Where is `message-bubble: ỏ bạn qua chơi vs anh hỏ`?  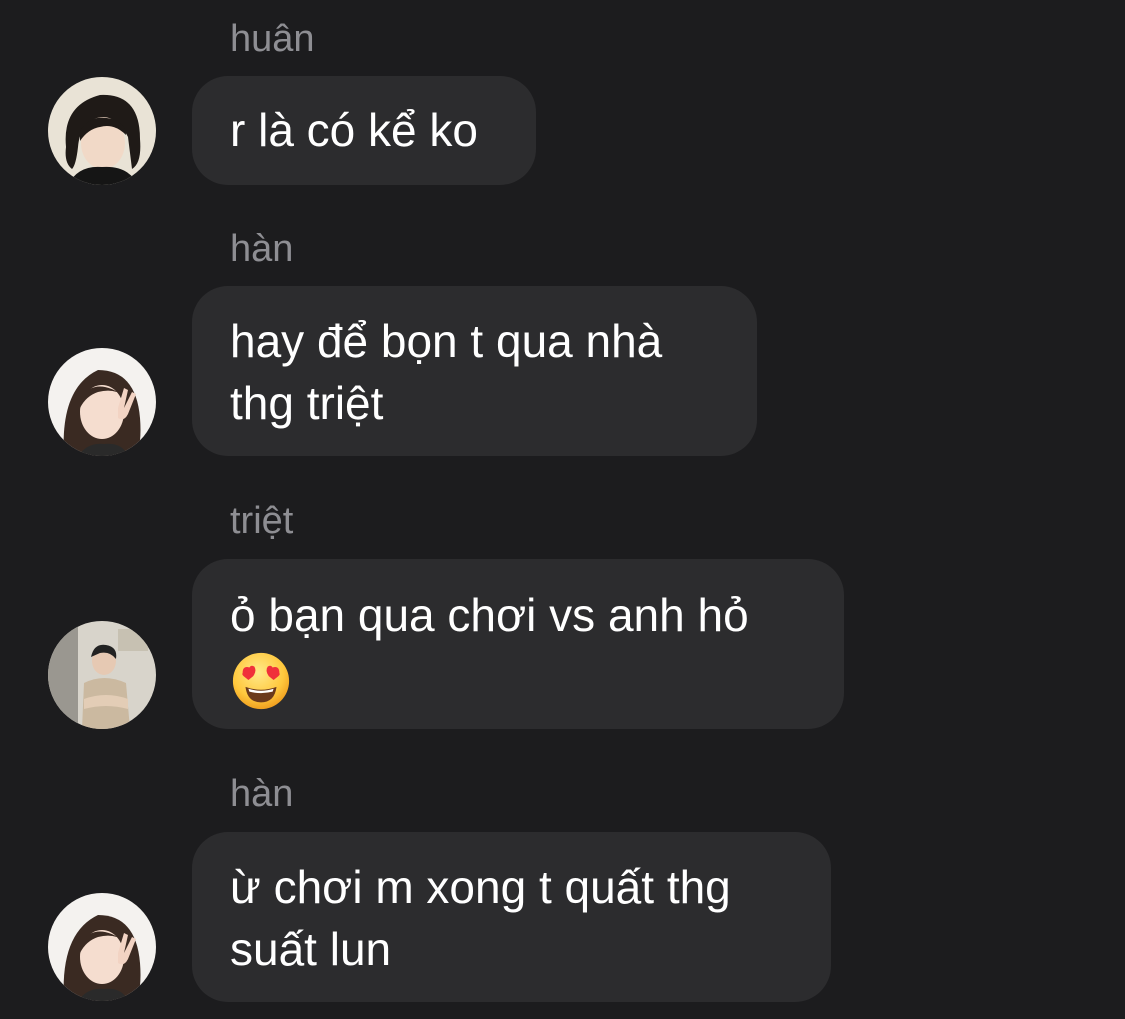 message-bubble: ỏ bạn qua chơi vs anh hỏ is located at coordinates (518, 644).